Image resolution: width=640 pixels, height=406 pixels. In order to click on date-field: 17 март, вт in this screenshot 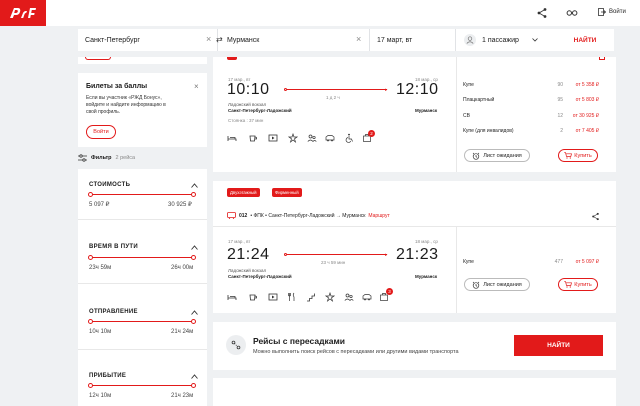, I will do `click(413, 40)`.